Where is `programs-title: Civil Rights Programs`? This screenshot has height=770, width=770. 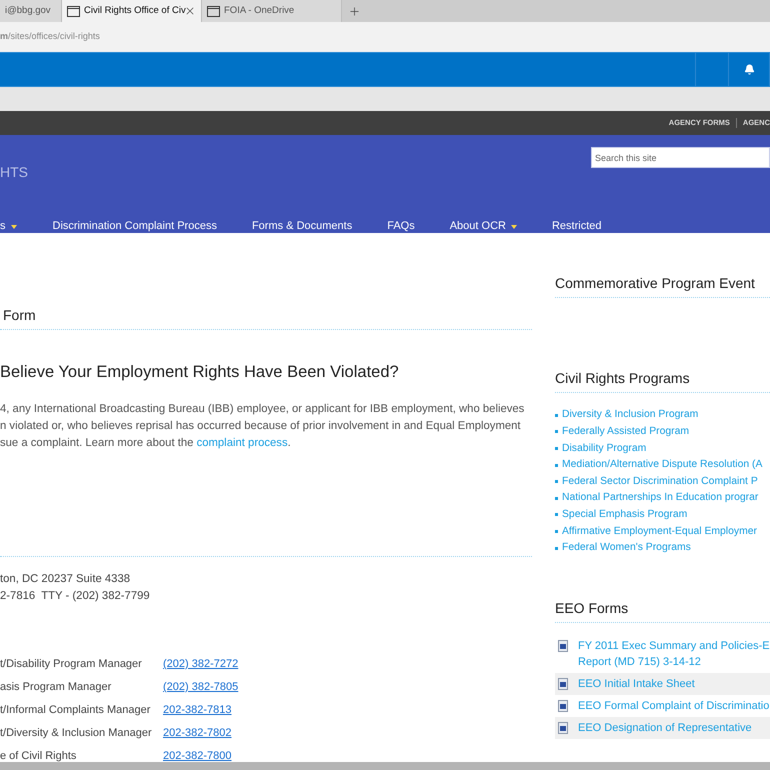
programs-title: Civil Rights Programs is located at coordinates (662, 380).